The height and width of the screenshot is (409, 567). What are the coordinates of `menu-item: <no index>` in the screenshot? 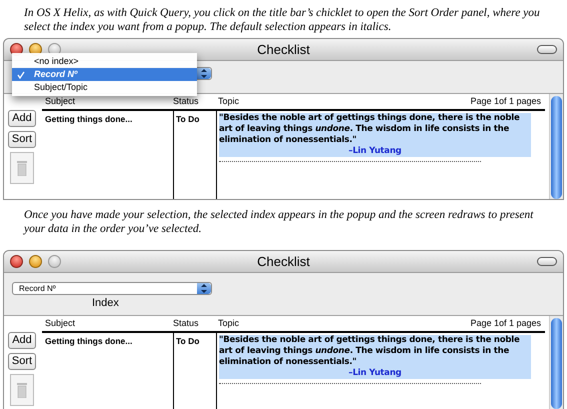 It's located at (104, 61).